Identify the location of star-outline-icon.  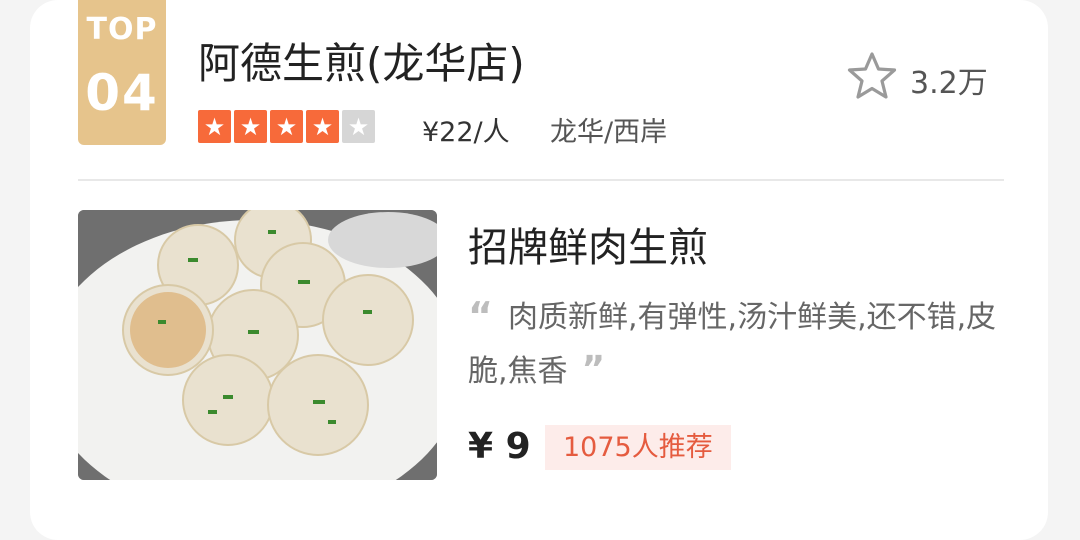
(872, 76).